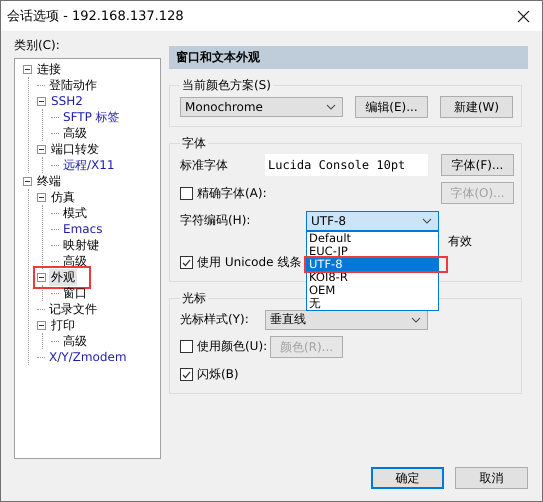 This screenshot has width=543, height=502. Describe the element at coordinates (261, 107) in the screenshot. I see `scheme-dropdown: Monochrome` at that location.